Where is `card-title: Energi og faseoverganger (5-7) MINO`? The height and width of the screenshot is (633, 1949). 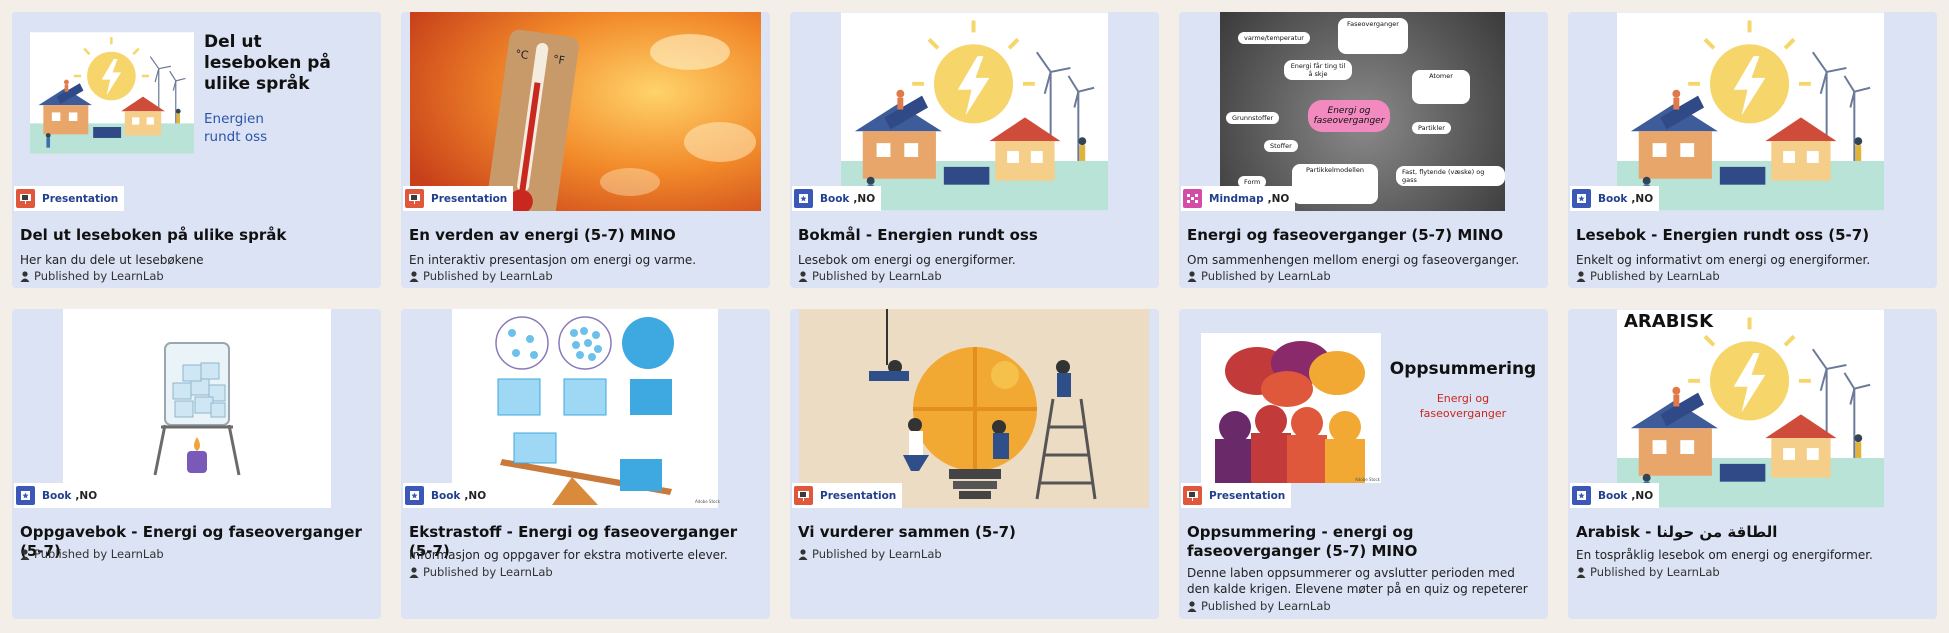
card-title: Energi og faseoverganger (5-7) MINO is located at coordinates (1363, 235).